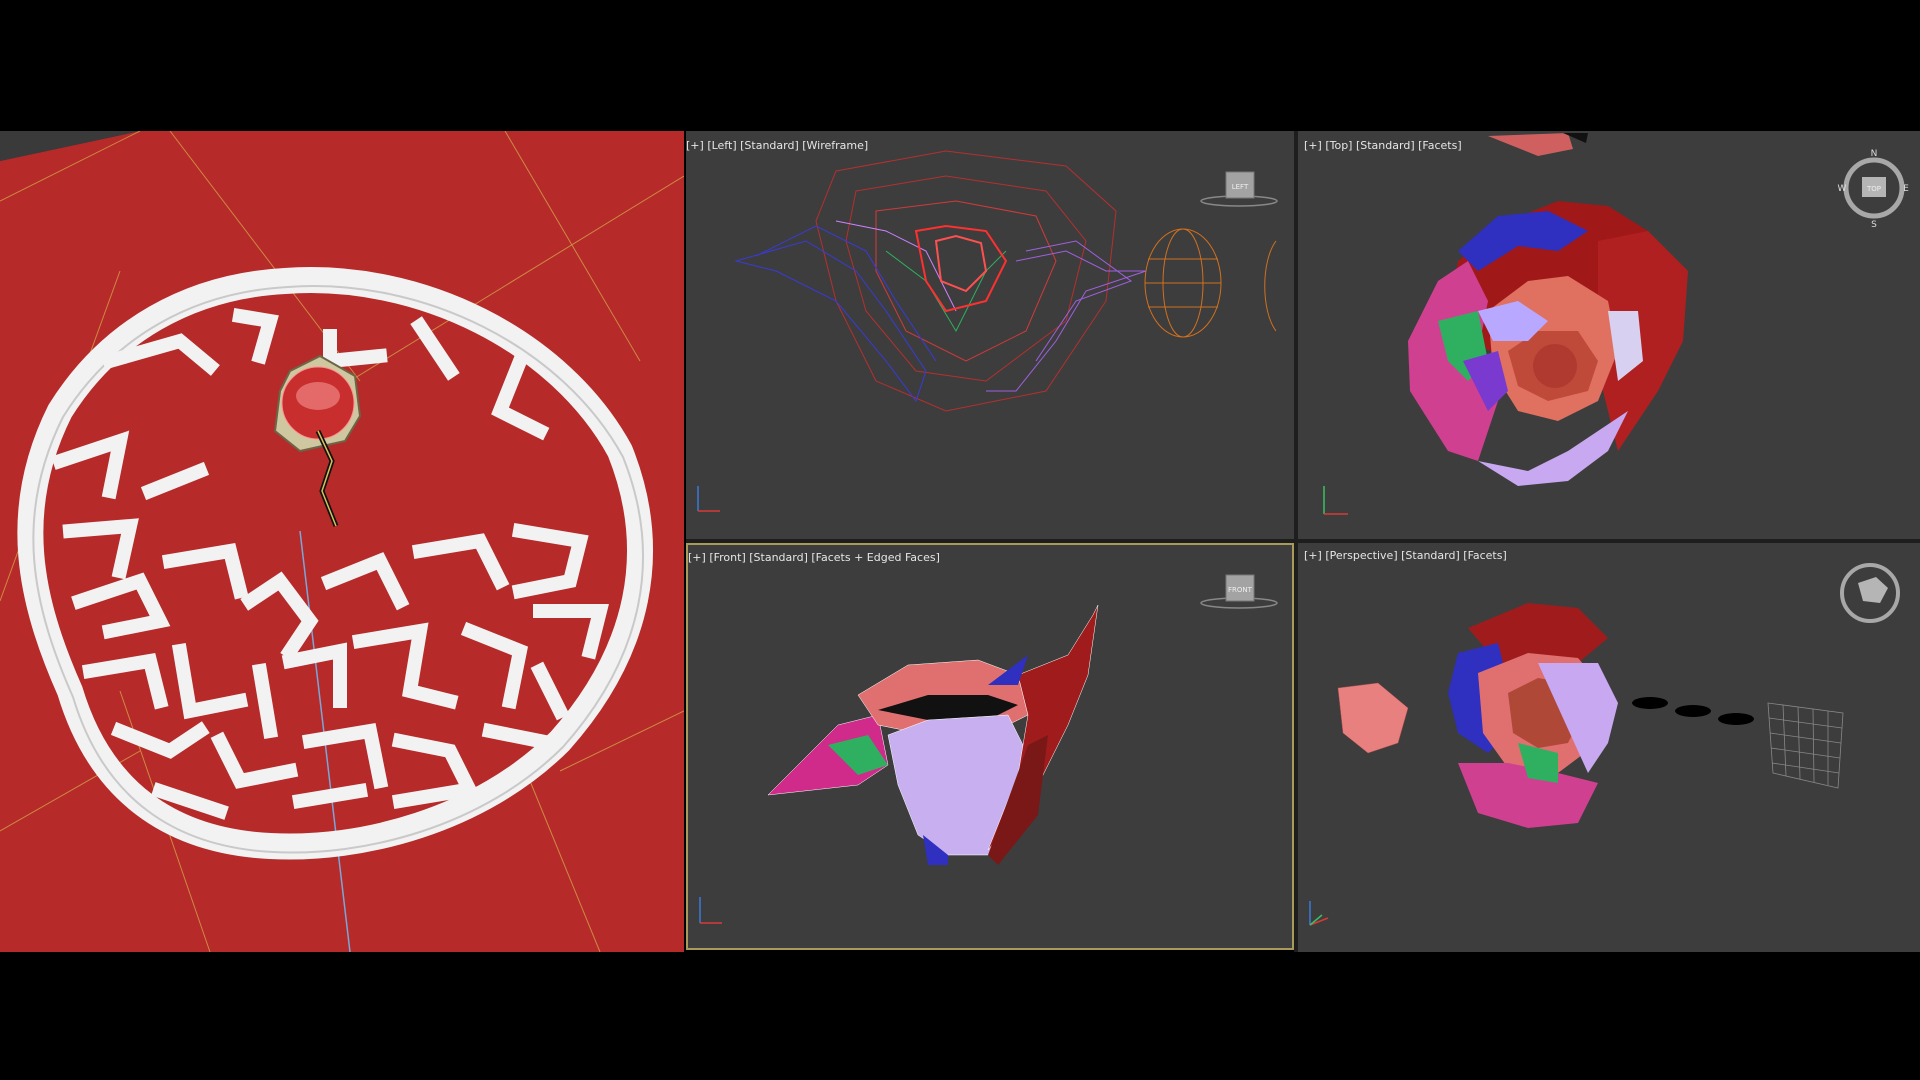 The width and height of the screenshot is (1920, 1080). Describe the element at coordinates (988, 749) in the screenshot. I see `front-rose: FRONT` at that location.